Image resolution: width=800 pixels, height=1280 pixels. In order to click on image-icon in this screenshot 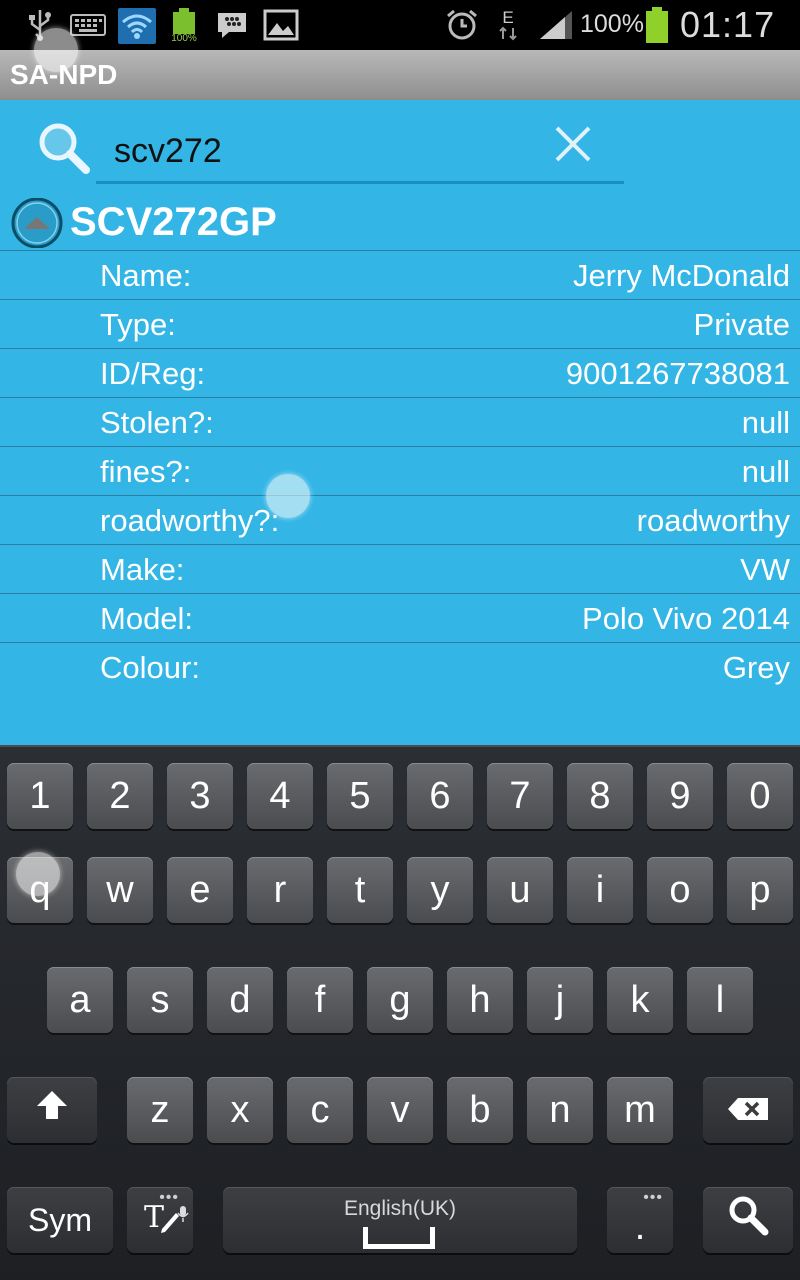, I will do `click(281, 25)`.